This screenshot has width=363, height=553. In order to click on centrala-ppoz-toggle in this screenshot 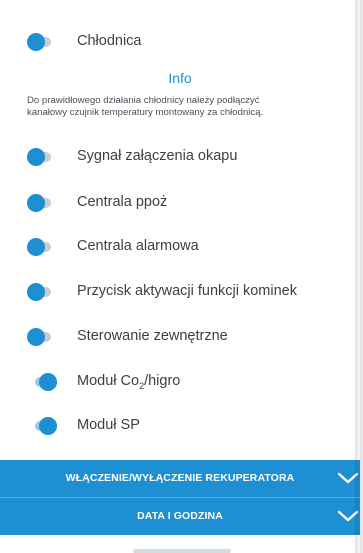, I will do `click(39, 203)`.